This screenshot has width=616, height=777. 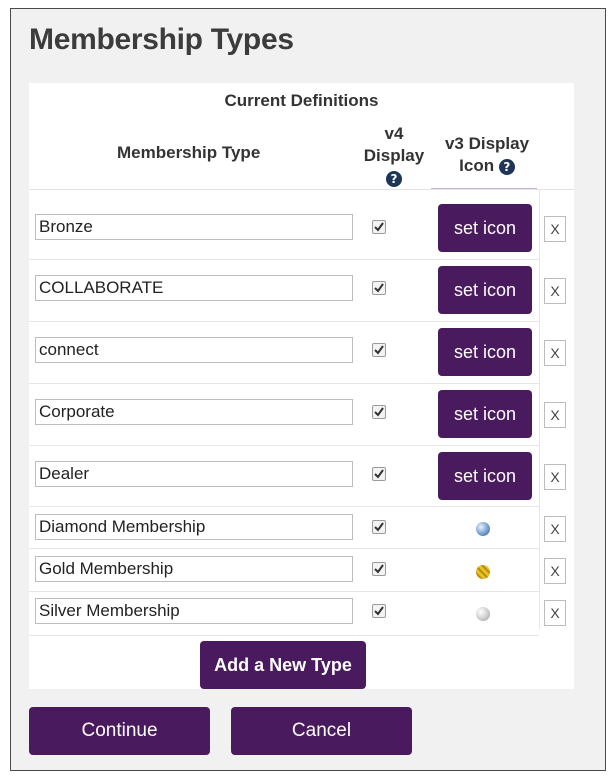 I want to click on add-new-type-button: Add a New Type, so click(x=283, y=665).